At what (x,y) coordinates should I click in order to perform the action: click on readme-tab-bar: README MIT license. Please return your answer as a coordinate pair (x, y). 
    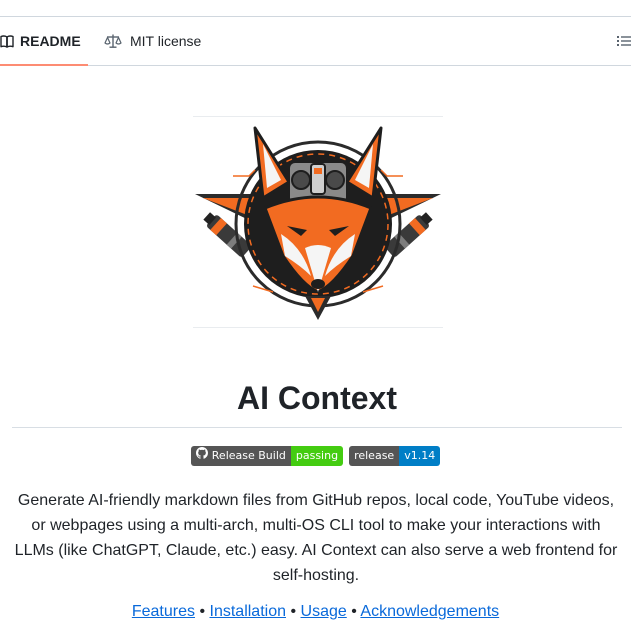
    Looking at the image, I should click on (315, 41).